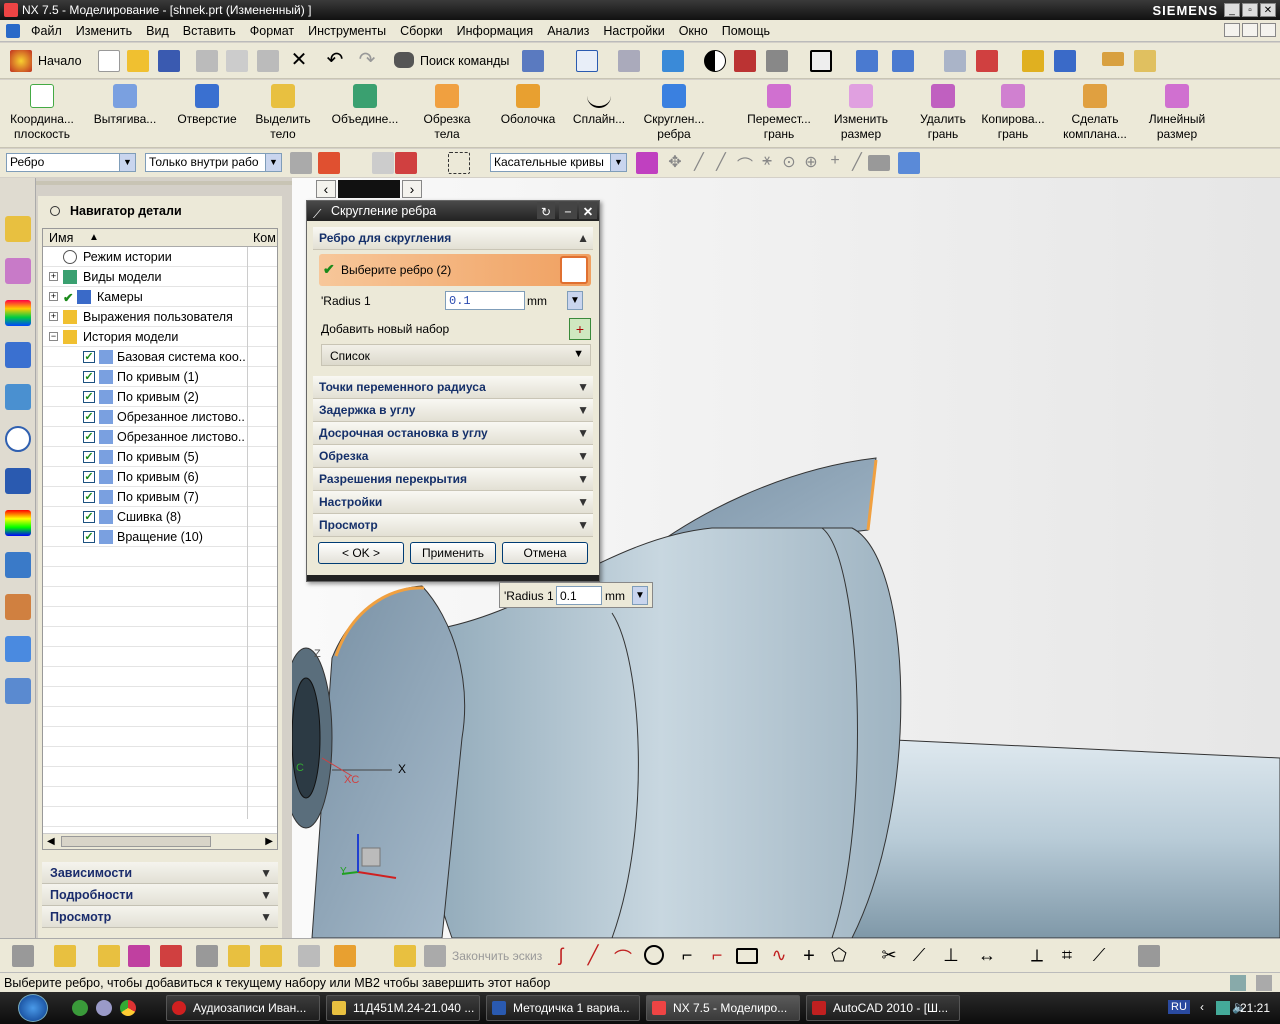 The image size is (1280, 1024). Describe the element at coordinates (46, 31) in the screenshot. I see `menu-file: Файл` at that location.